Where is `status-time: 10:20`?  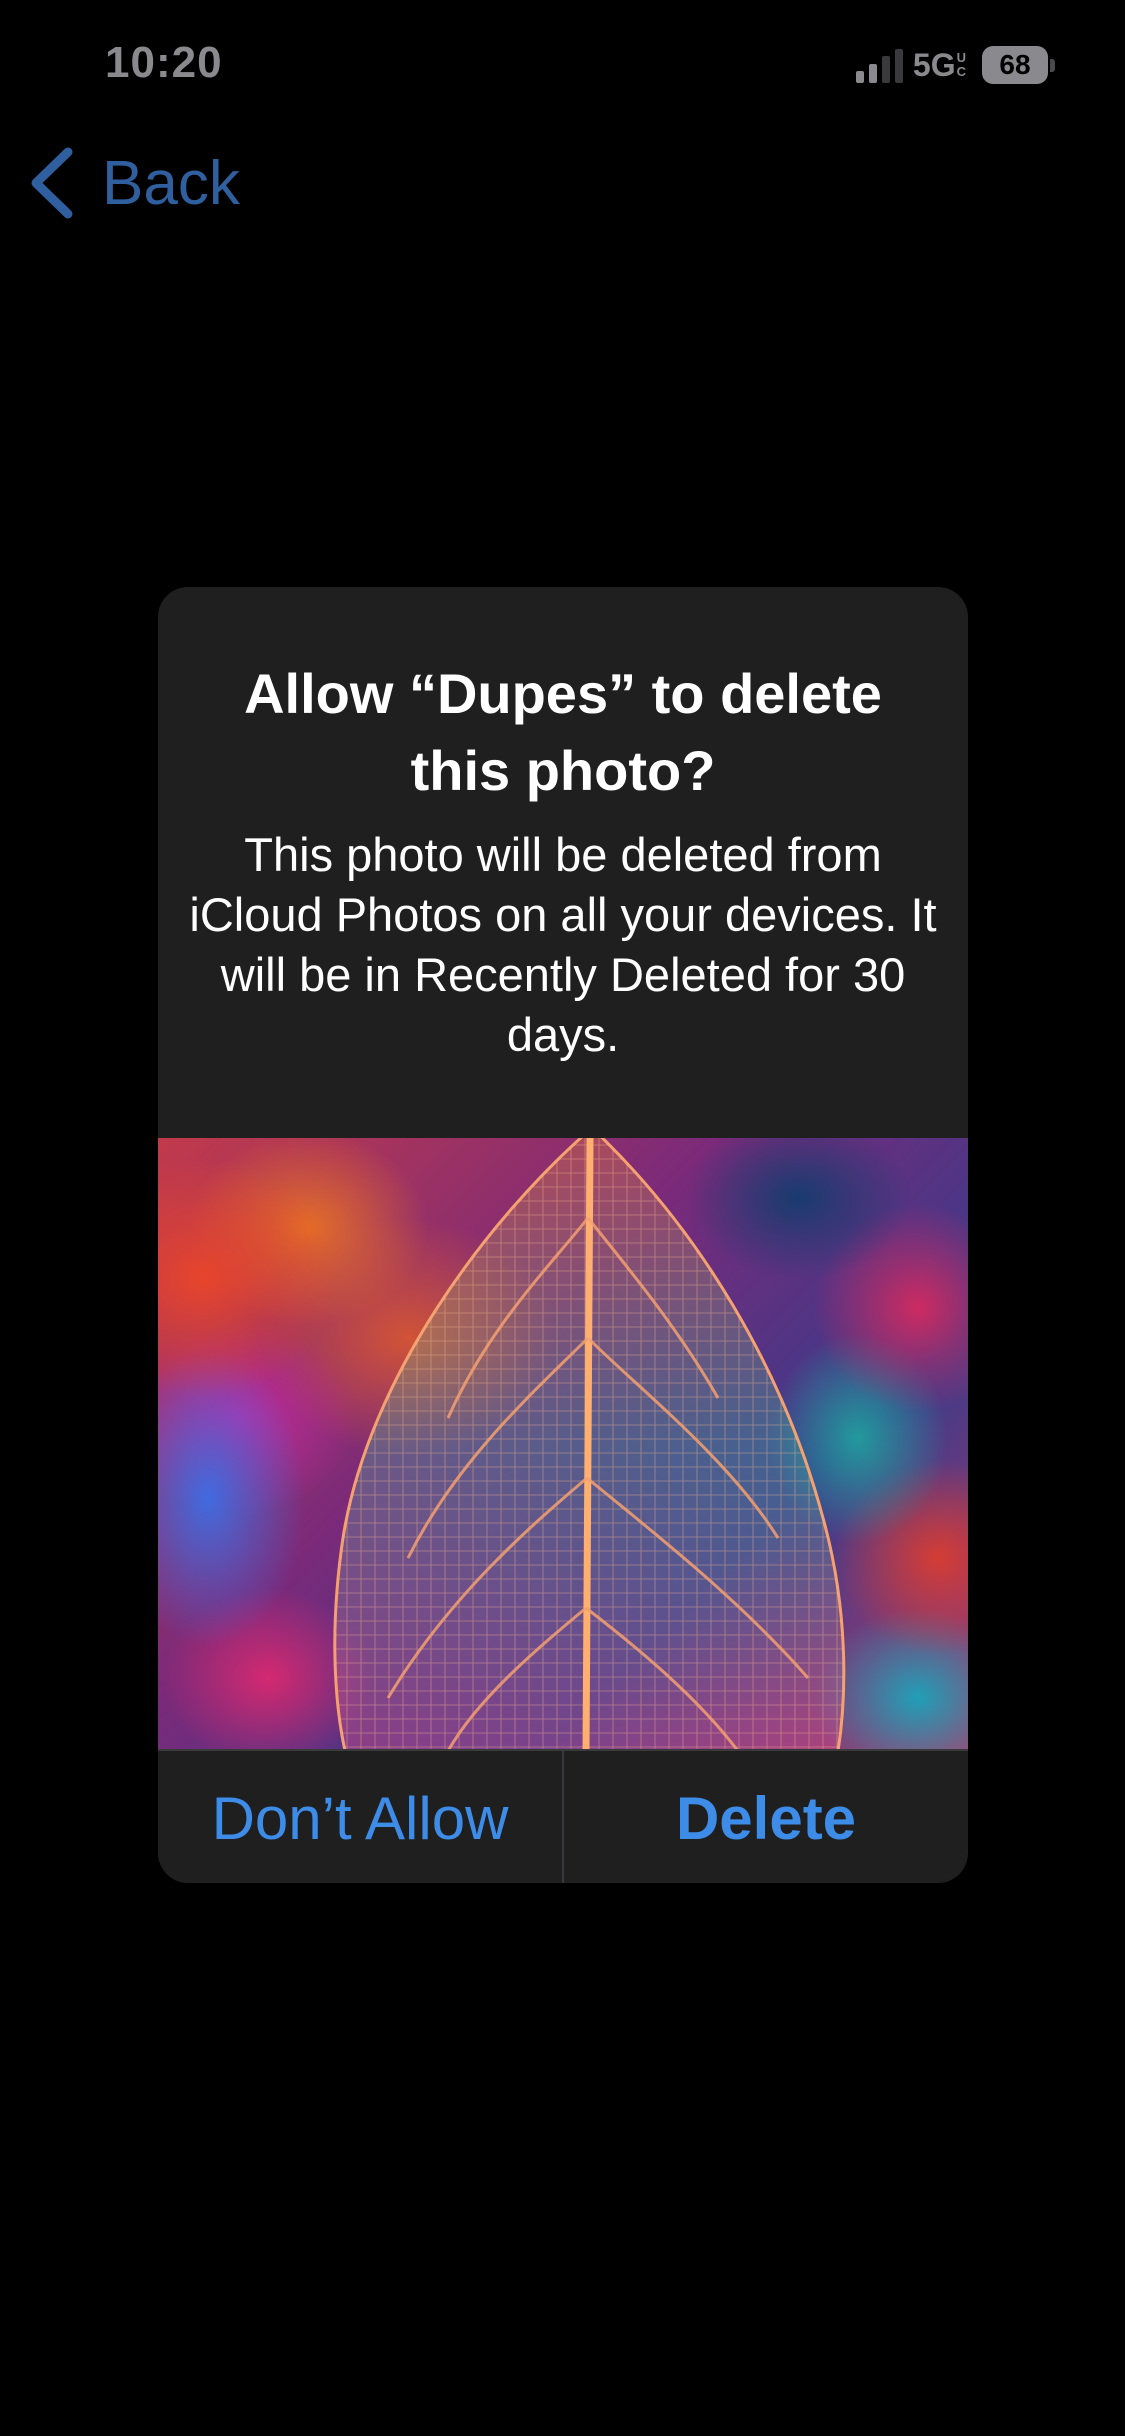
status-time: 10:20 is located at coordinates (164, 62).